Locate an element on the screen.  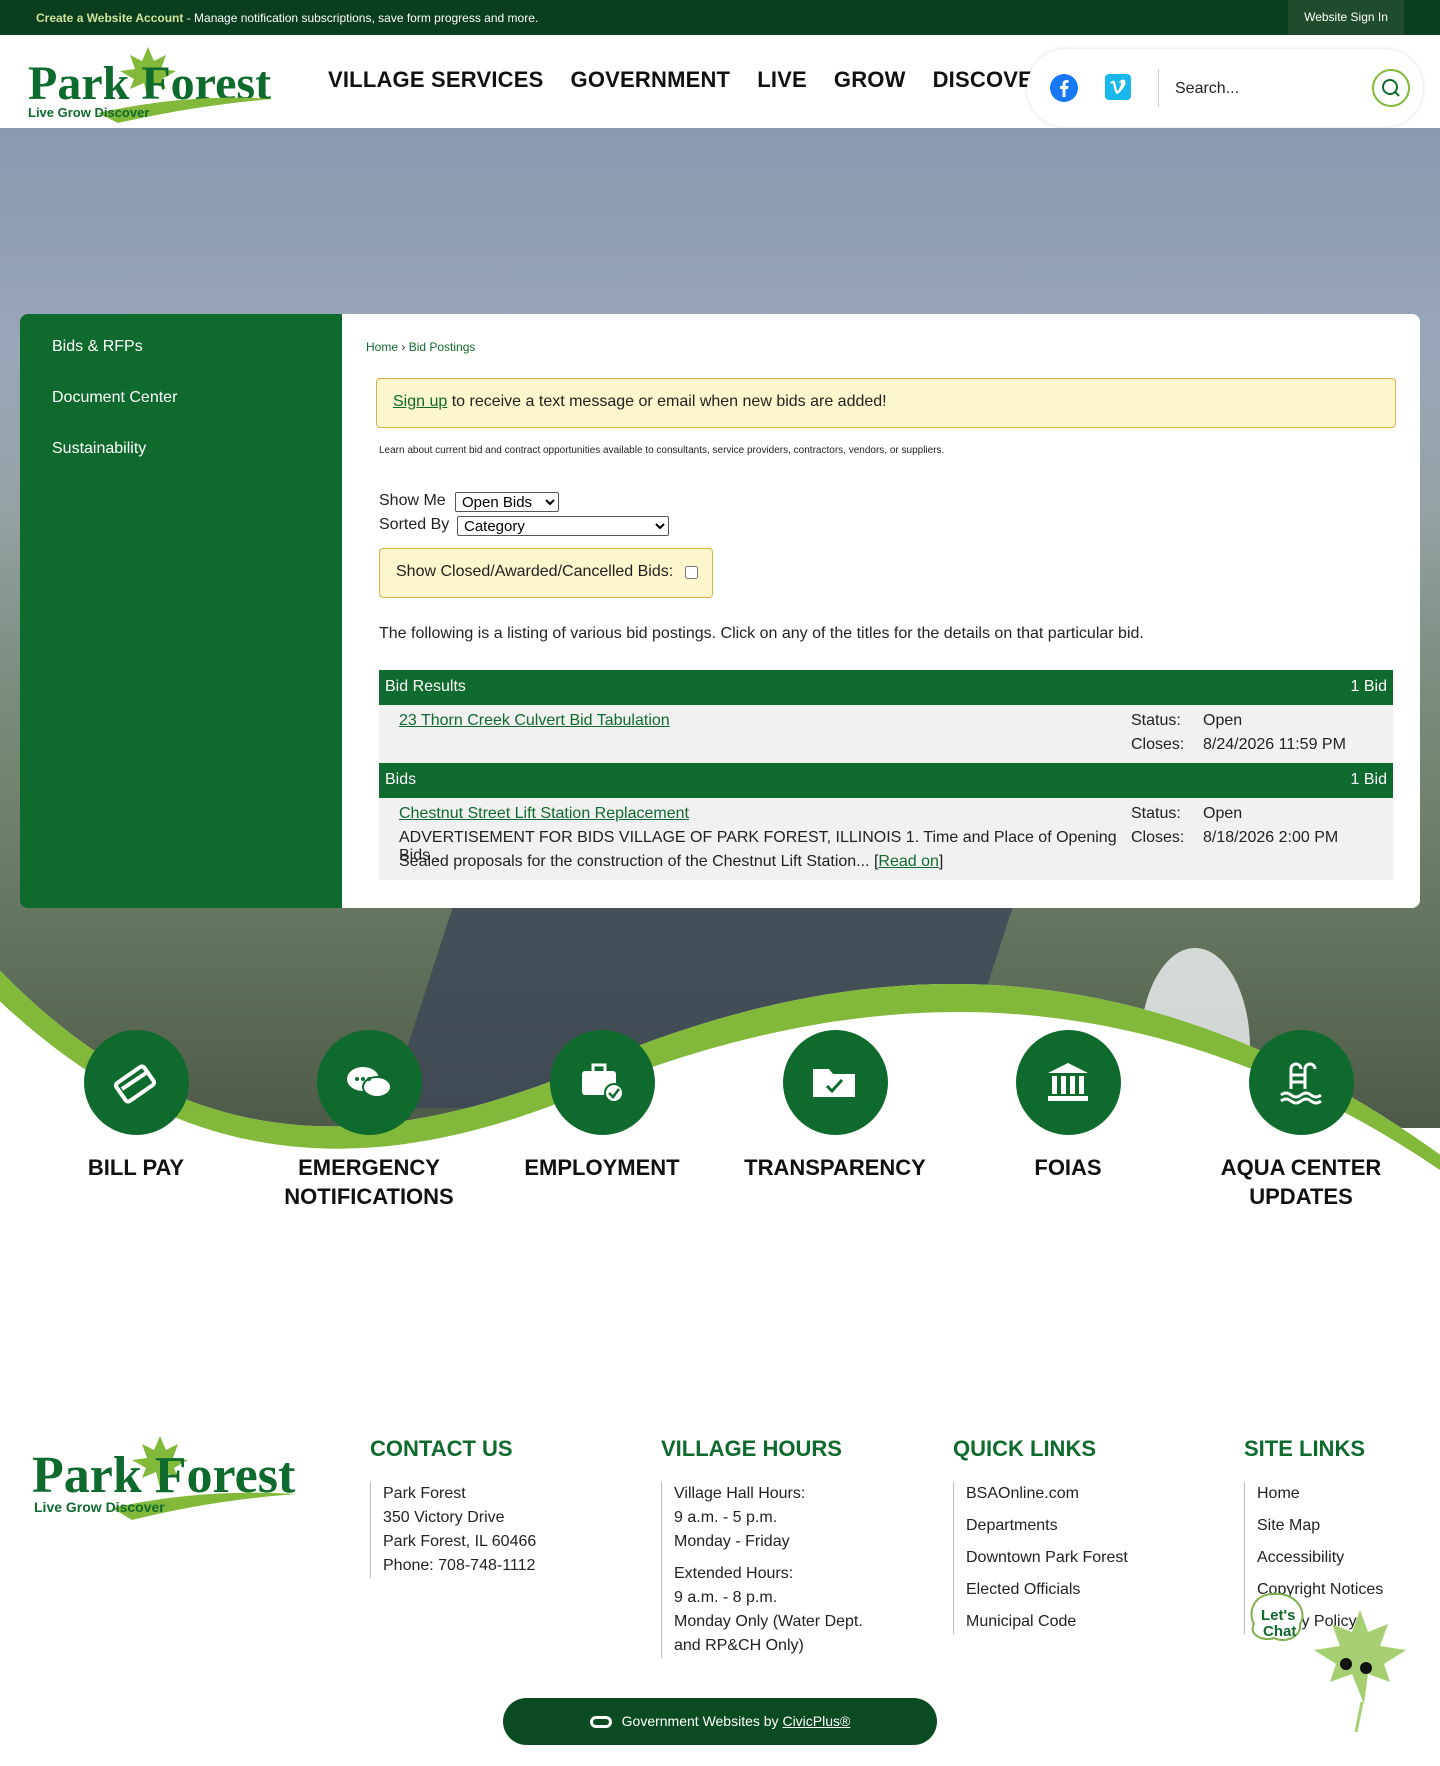
footer-link: Departments is located at coordinates (1047, 1526).